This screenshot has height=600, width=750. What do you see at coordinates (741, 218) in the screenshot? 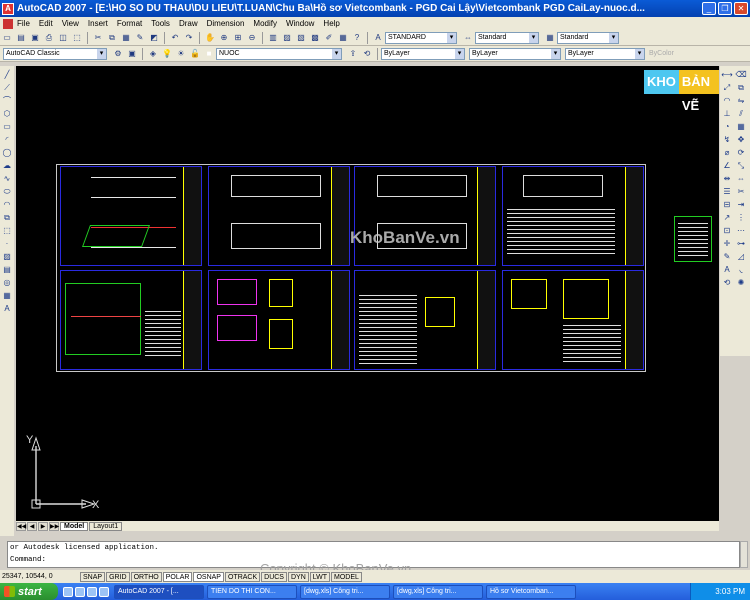
I see `break-point-icon: ⋮` at bounding box center [741, 218].